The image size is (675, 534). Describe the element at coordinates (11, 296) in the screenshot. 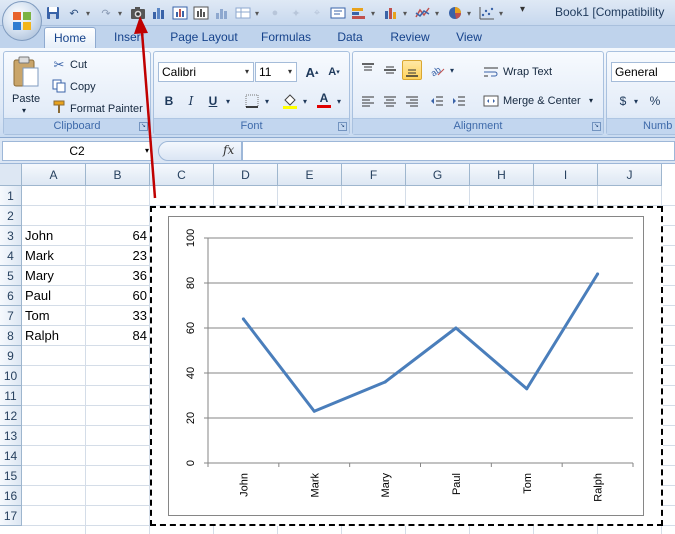

I see `row-header-6: 6` at that location.